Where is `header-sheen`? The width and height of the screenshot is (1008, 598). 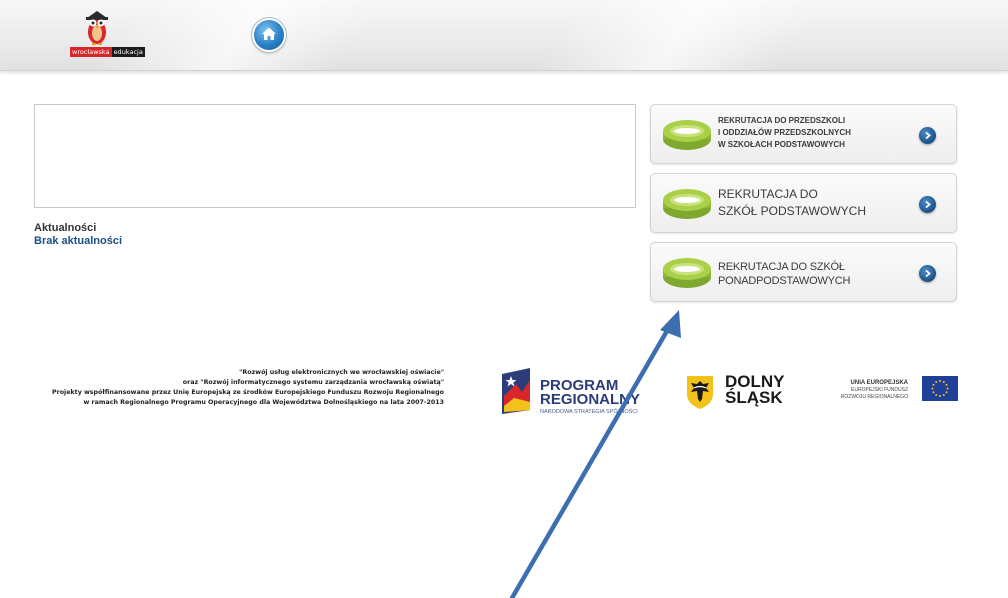 header-sheen is located at coordinates (680, 35).